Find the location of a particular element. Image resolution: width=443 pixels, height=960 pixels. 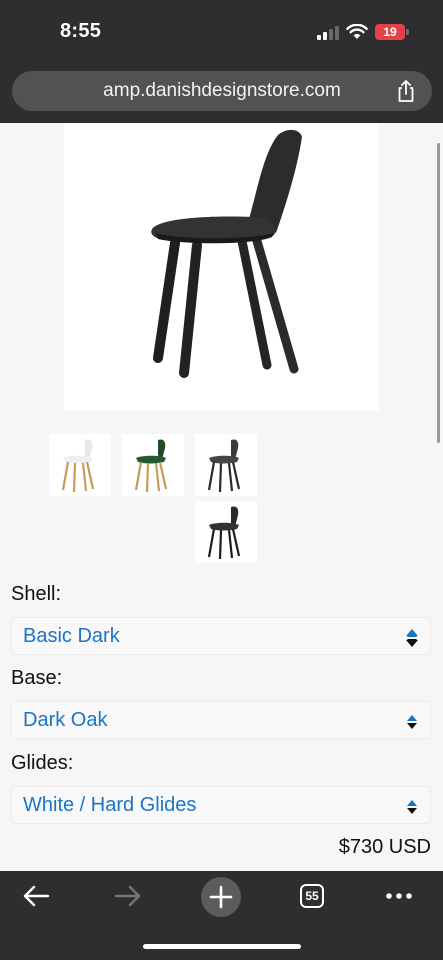

tabs-icon: 55 is located at coordinates (312, 896).